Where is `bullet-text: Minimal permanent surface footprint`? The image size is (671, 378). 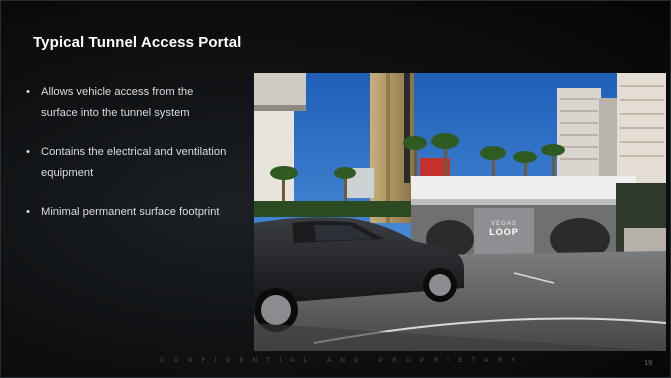
bullet-text: Minimal permanent surface footprint is located at coordinates (130, 212).